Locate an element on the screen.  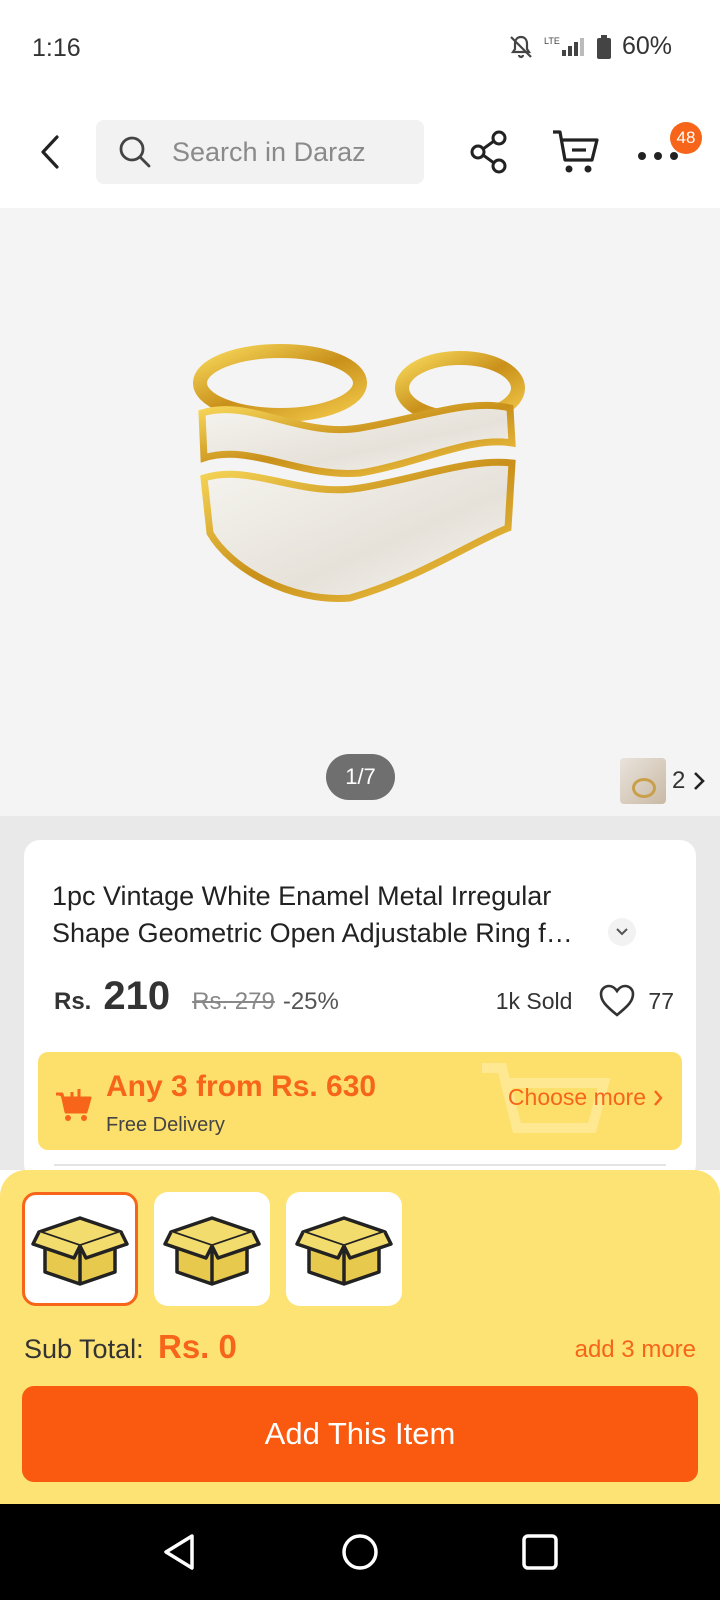
chevron-down-icon is located at coordinates (622, 932).